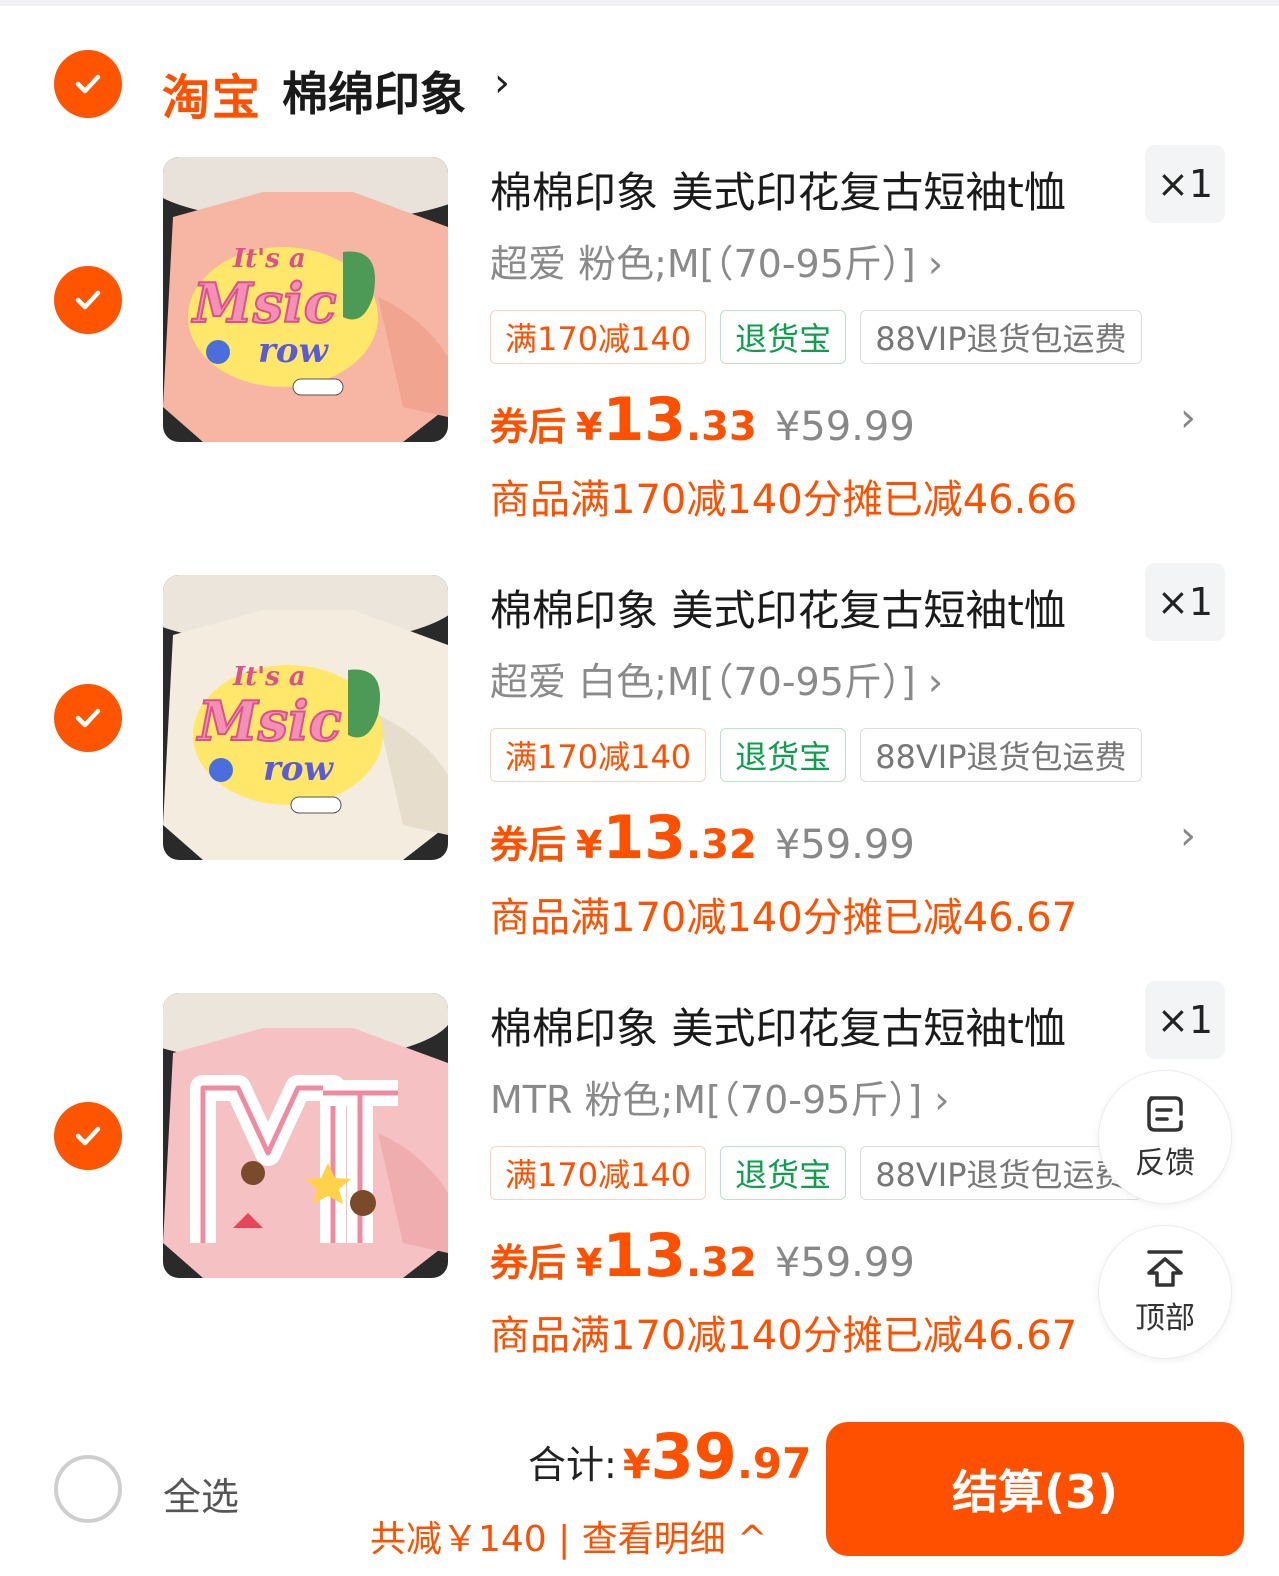 The height and width of the screenshot is (1576, 1279). I want to click on shop-select-checkbox, so click(88, 84).